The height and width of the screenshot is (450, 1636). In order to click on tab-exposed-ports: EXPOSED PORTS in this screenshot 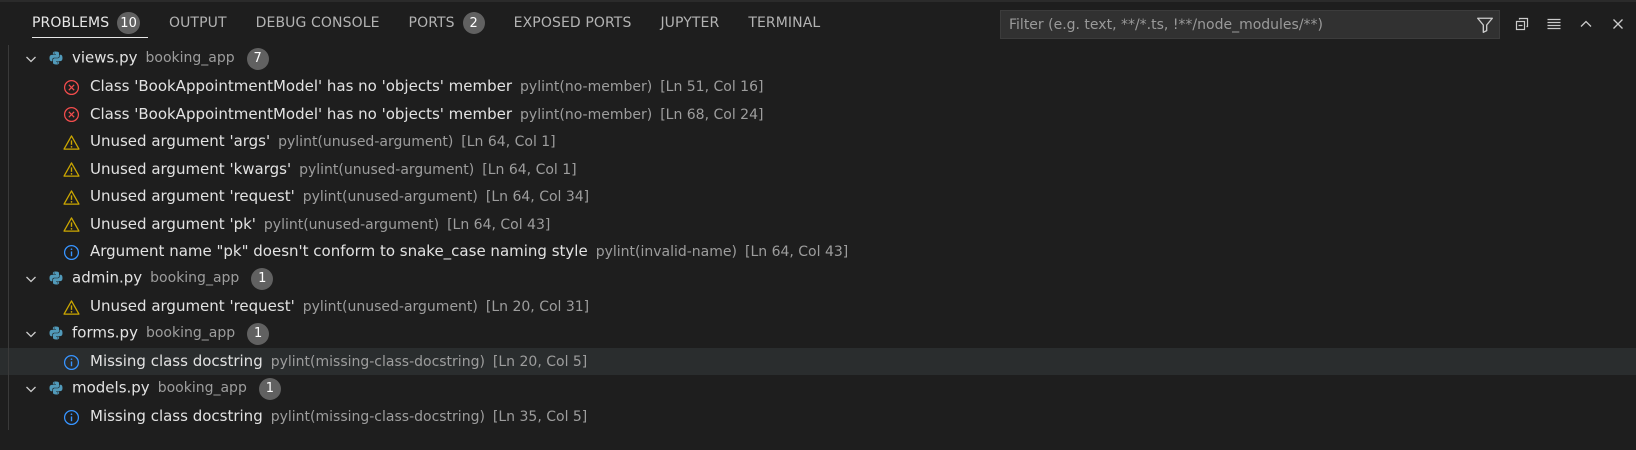, I will do `click(573, 23)`.